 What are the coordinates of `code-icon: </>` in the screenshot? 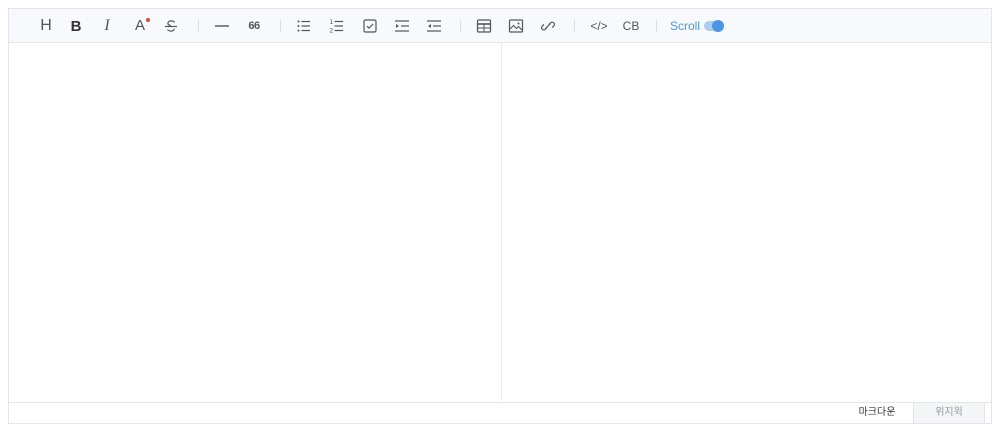 It's located at (599, 26).